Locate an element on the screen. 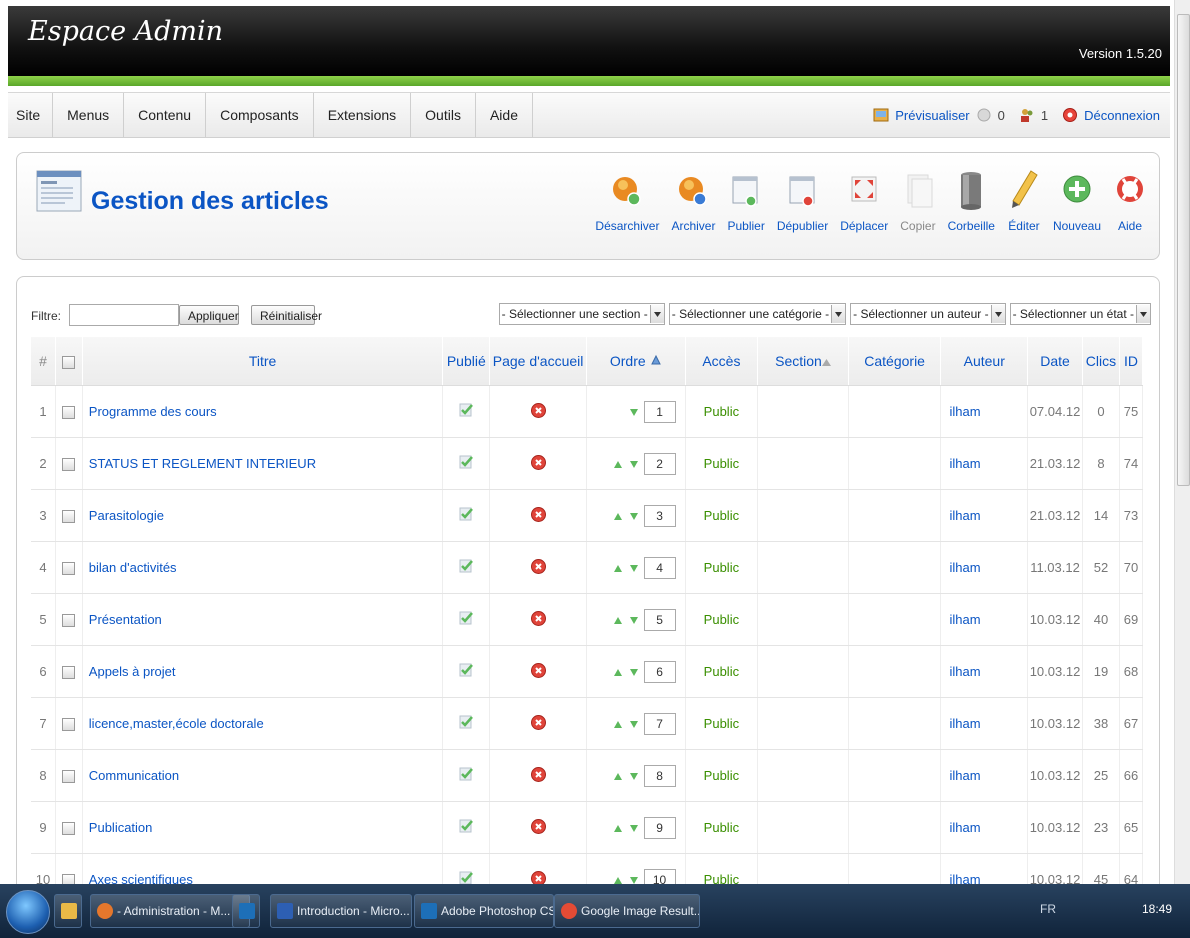 This screenshot has width=1190, height=938. order-input: 9 is located at coordinates (659, 827).